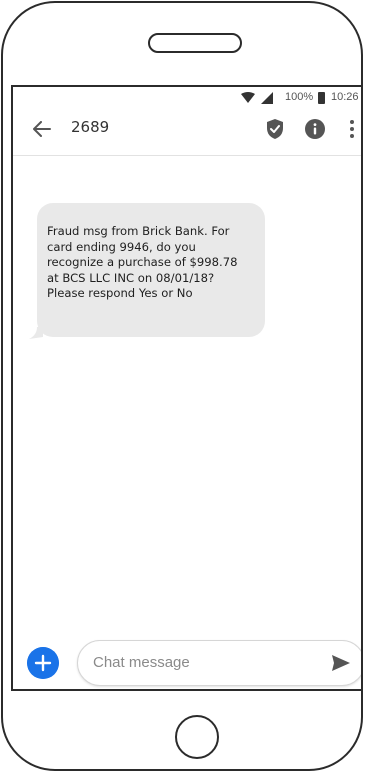 This screenshot has width=368, height=774. I want to click on message-line: at BCS LLC INC on 08/01/18?, so click(131, 277).